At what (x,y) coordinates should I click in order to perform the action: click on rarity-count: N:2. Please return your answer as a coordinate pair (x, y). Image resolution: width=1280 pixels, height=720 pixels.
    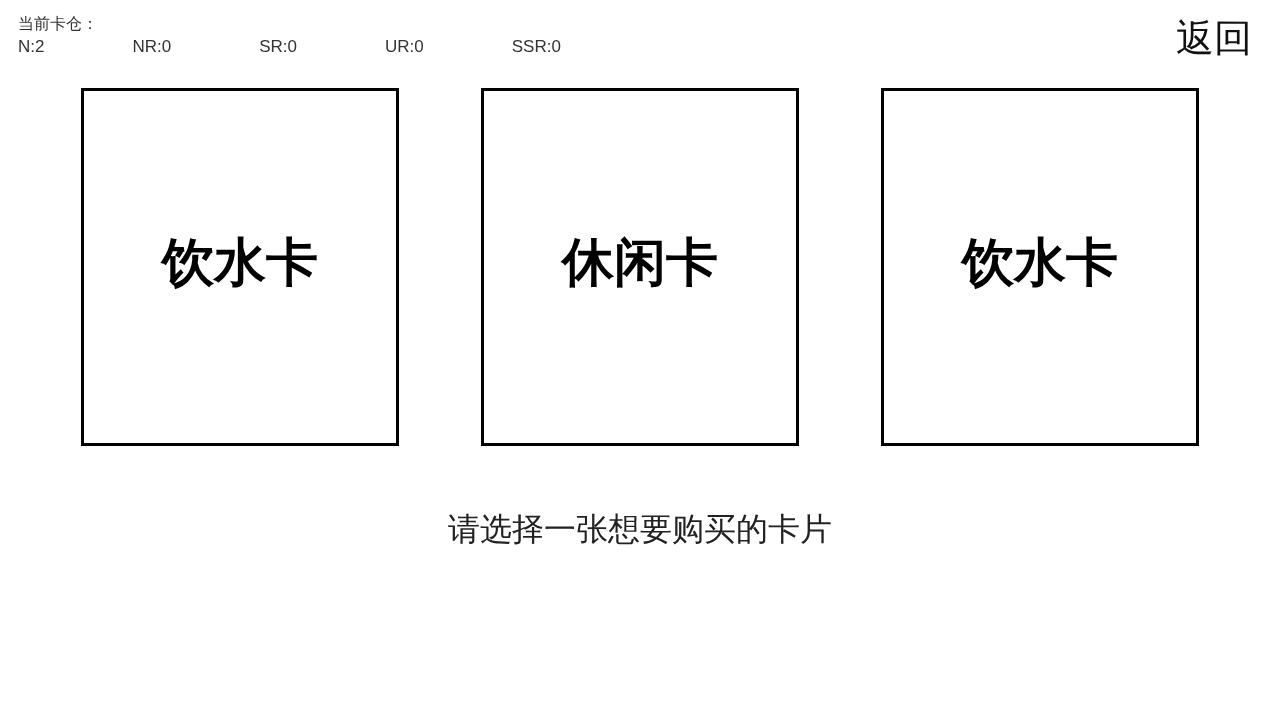
    Looking at the image, I should click on (31, 47).